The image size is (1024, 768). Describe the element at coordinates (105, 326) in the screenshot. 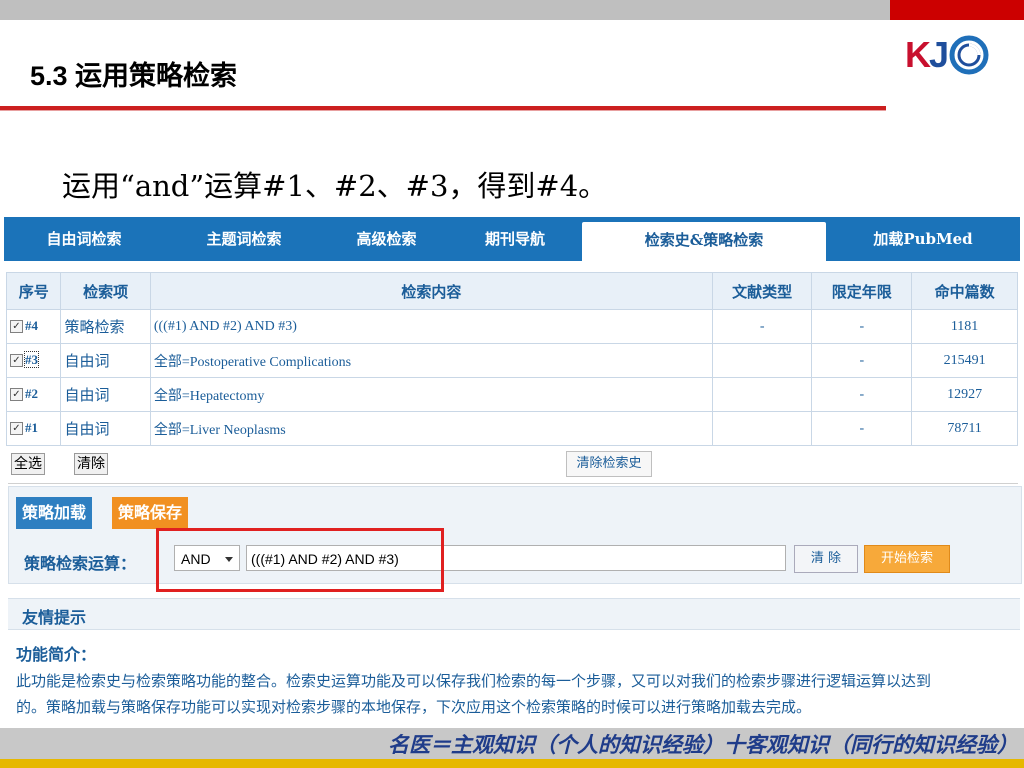

I see `row-item: 策略检索` at that location.